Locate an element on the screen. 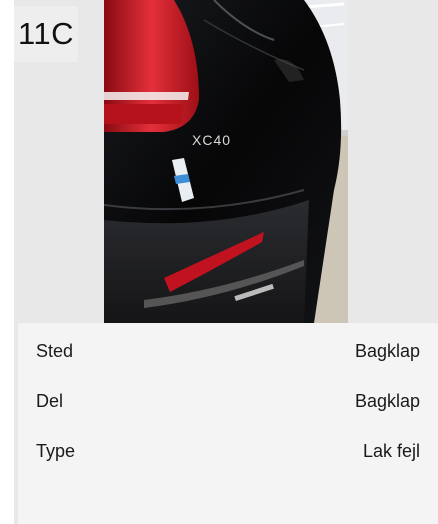  damage-id-badge: 11C is located at coordinates (46, 34).